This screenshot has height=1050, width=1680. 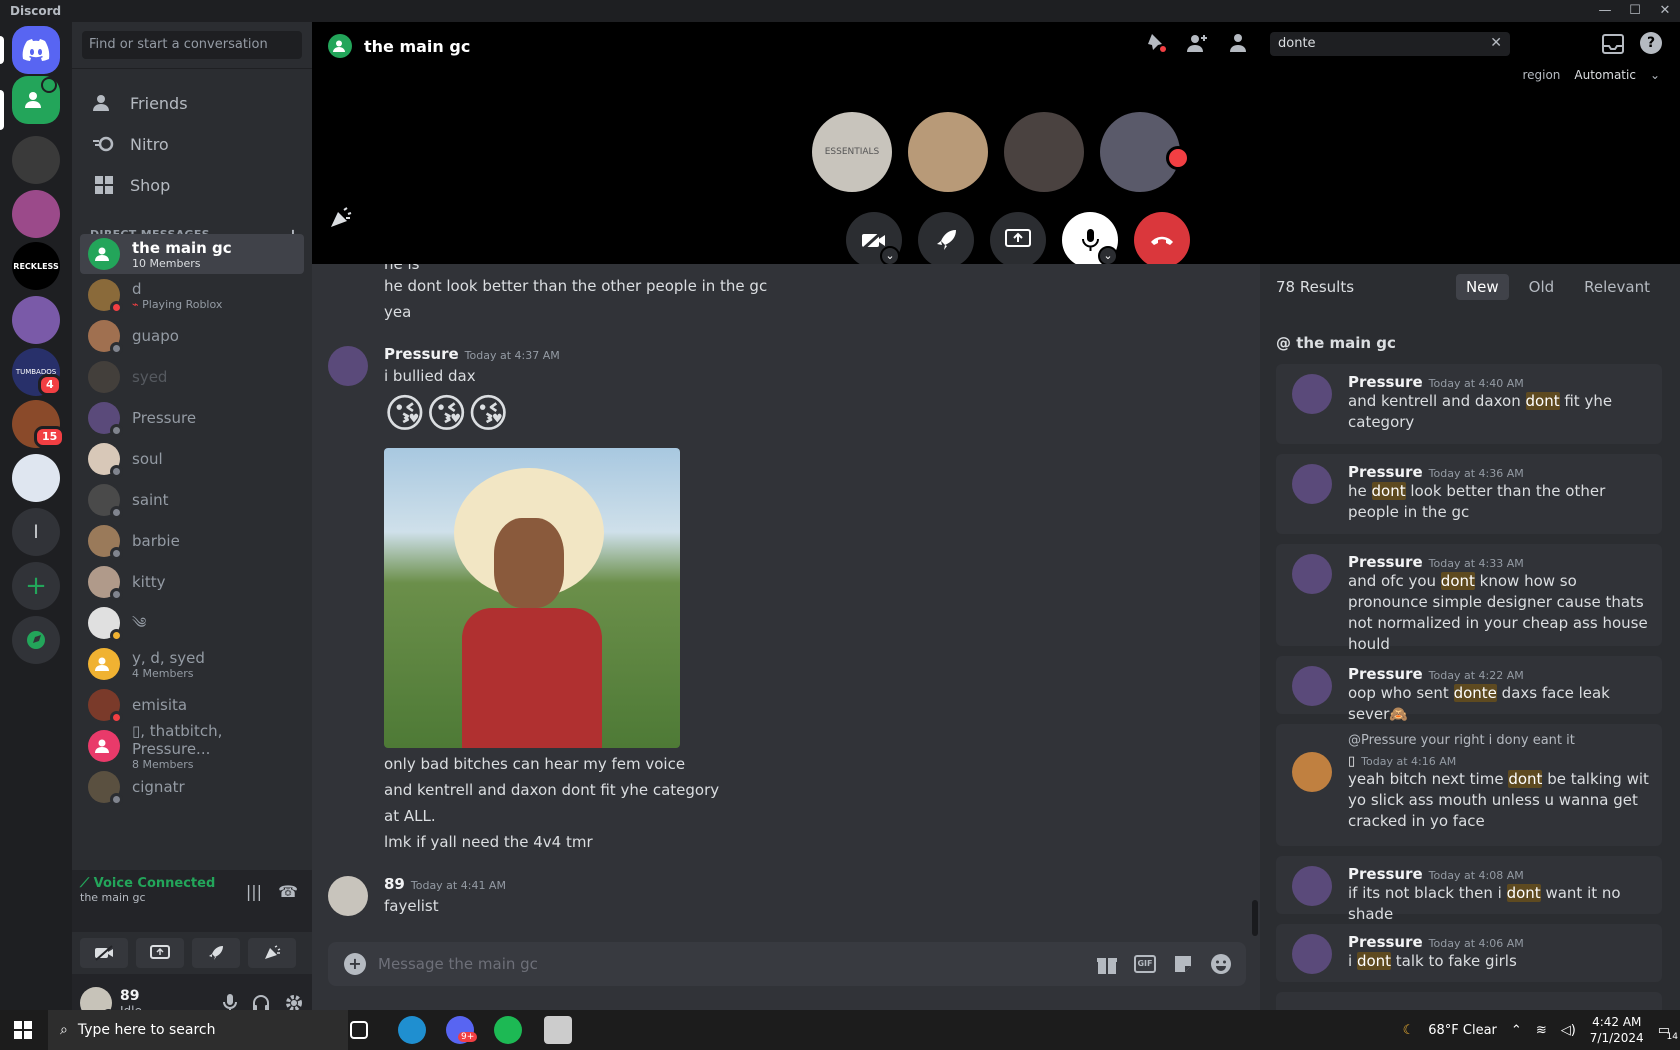 I want to click on clear-search-icon: ✕, so click(x=1496, y=43).